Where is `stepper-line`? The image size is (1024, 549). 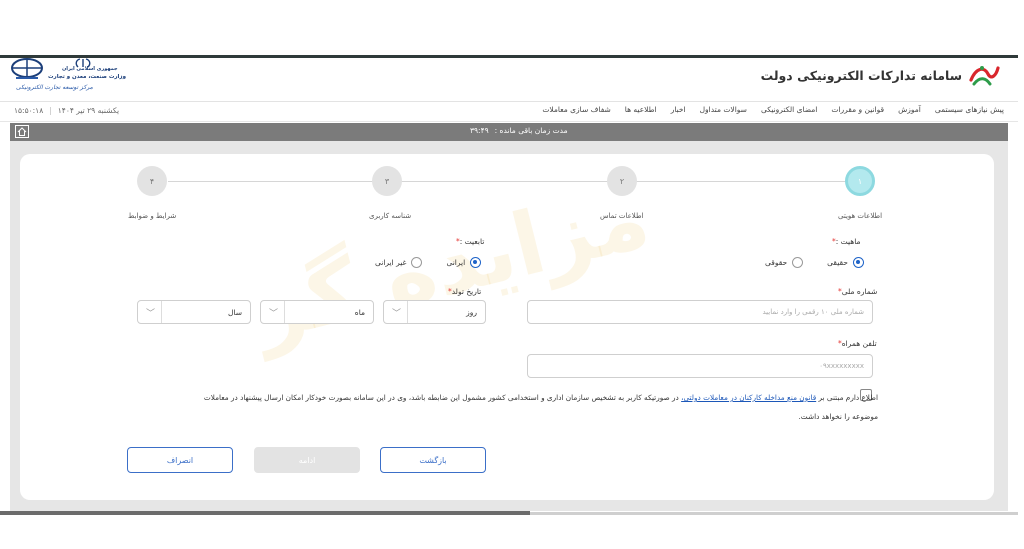
stepper-line is located at coordinates (514, 181).